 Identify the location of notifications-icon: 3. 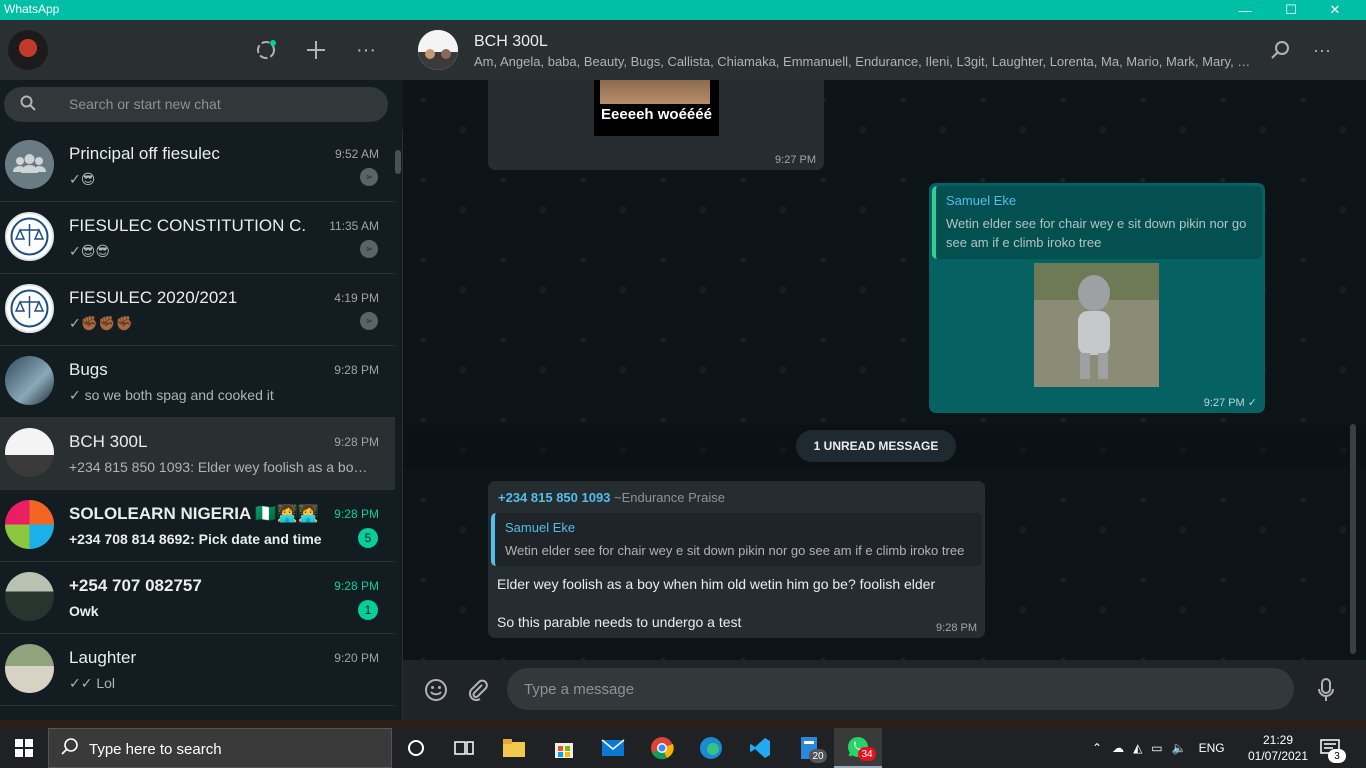
(1330, 748).